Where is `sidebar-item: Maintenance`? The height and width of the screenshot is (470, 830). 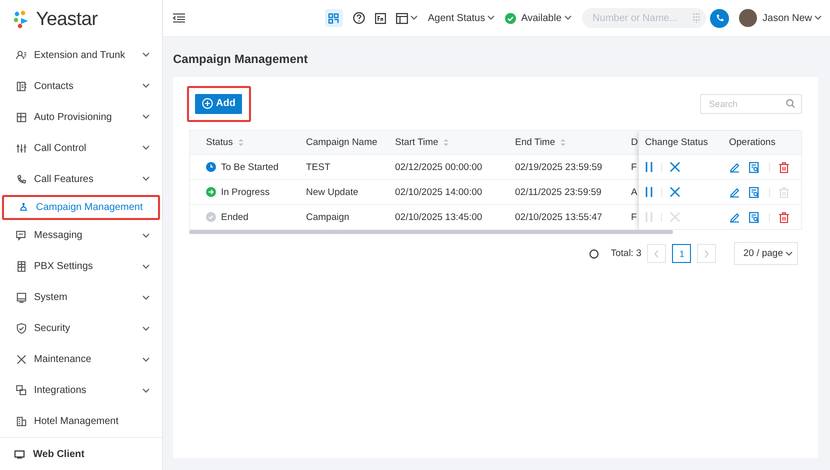 sidebar-item: Maintenance is located at coordinates (81, 360).